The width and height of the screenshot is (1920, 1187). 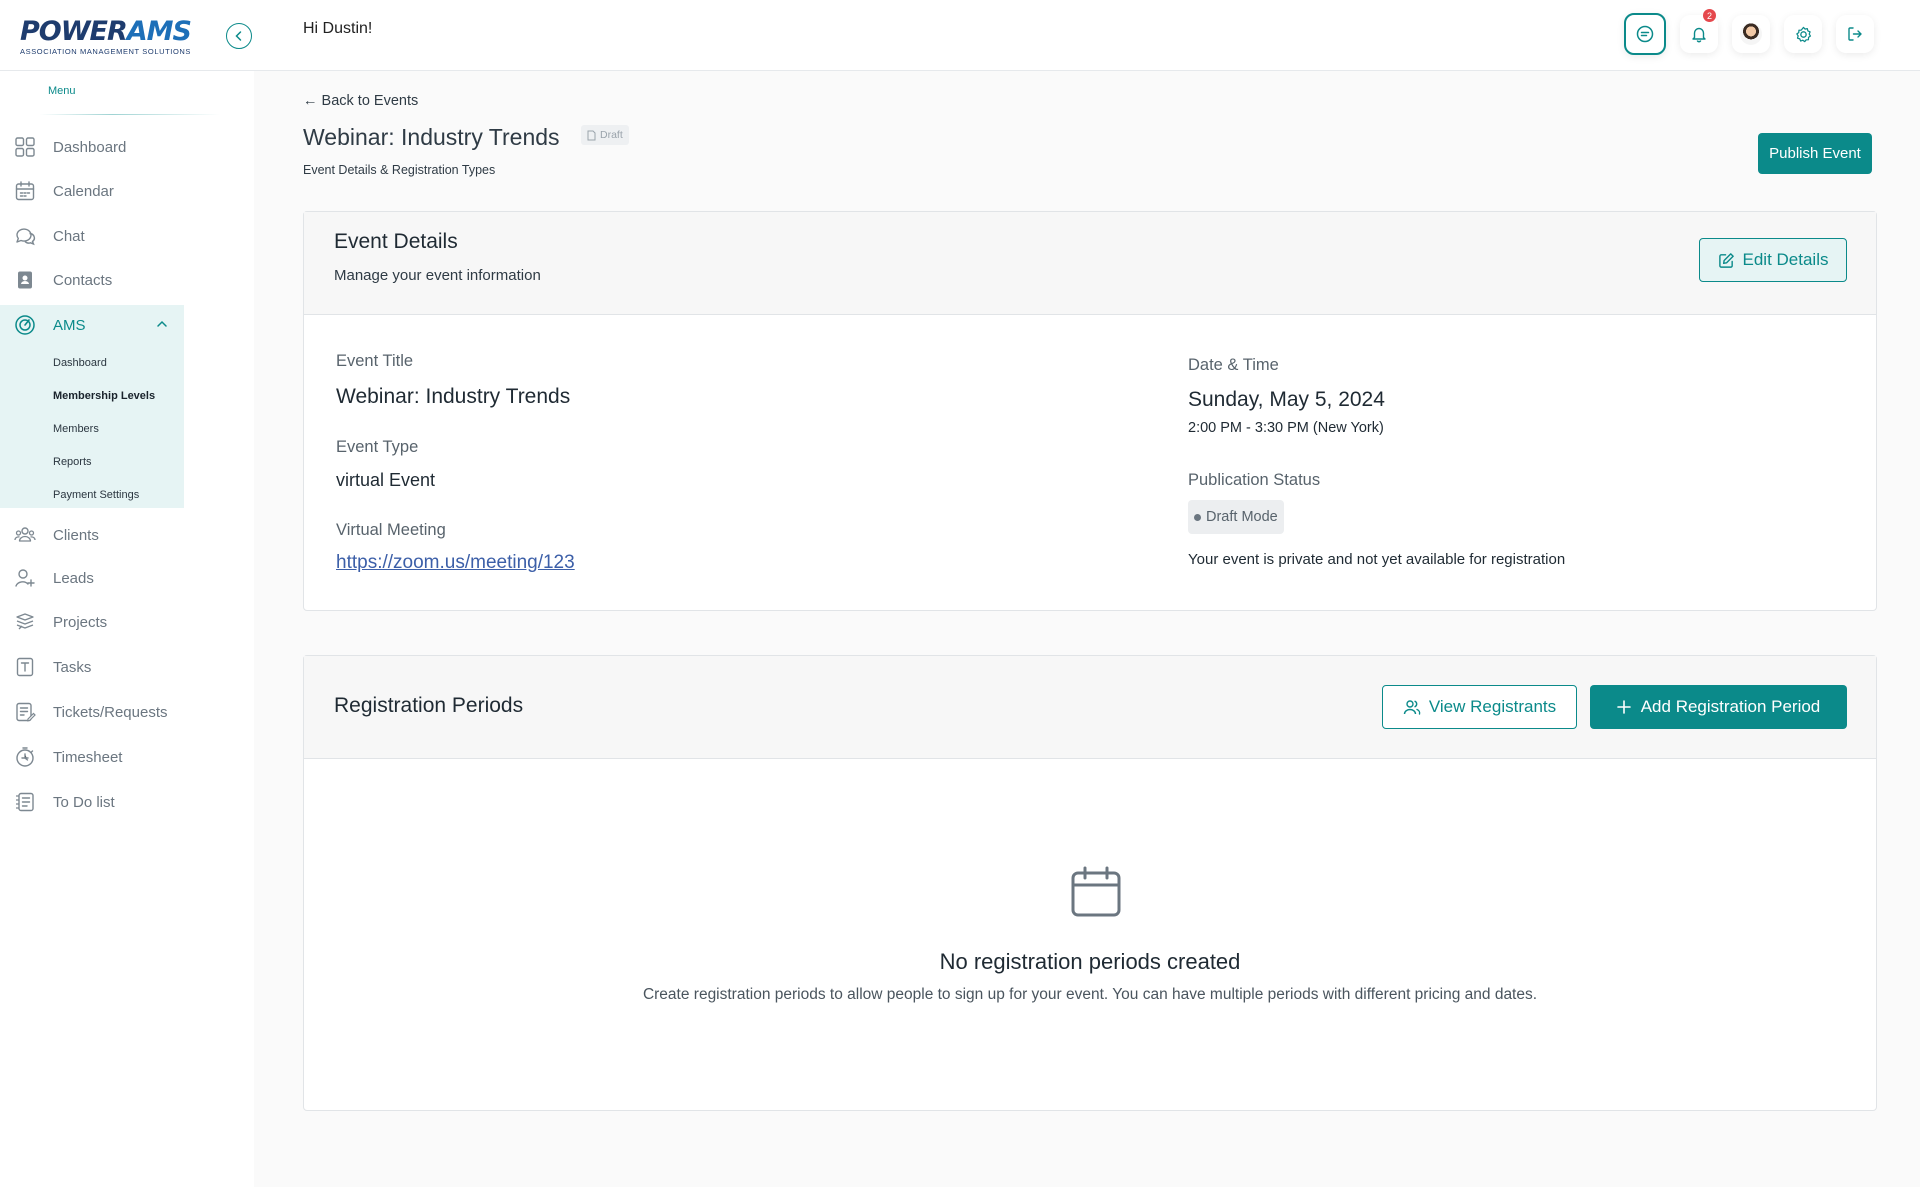 What do you see at coordinates (96, 495) in the screenshot?
I see `sidebar-subitem-payment-settings: Payment Settings` at bounding box center [96, 495].